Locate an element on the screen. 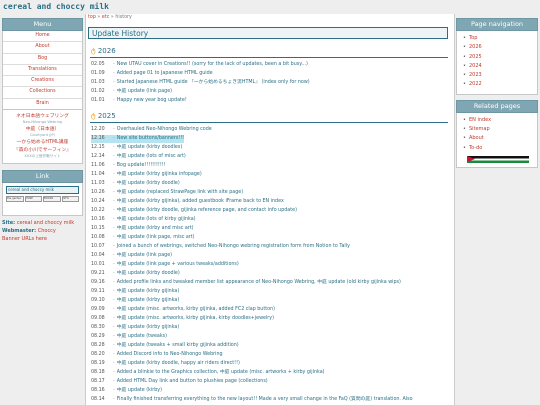 This screenshot has height=405, width=540. site-title: cereal and choccy milk is located at coordinates (56, 6).